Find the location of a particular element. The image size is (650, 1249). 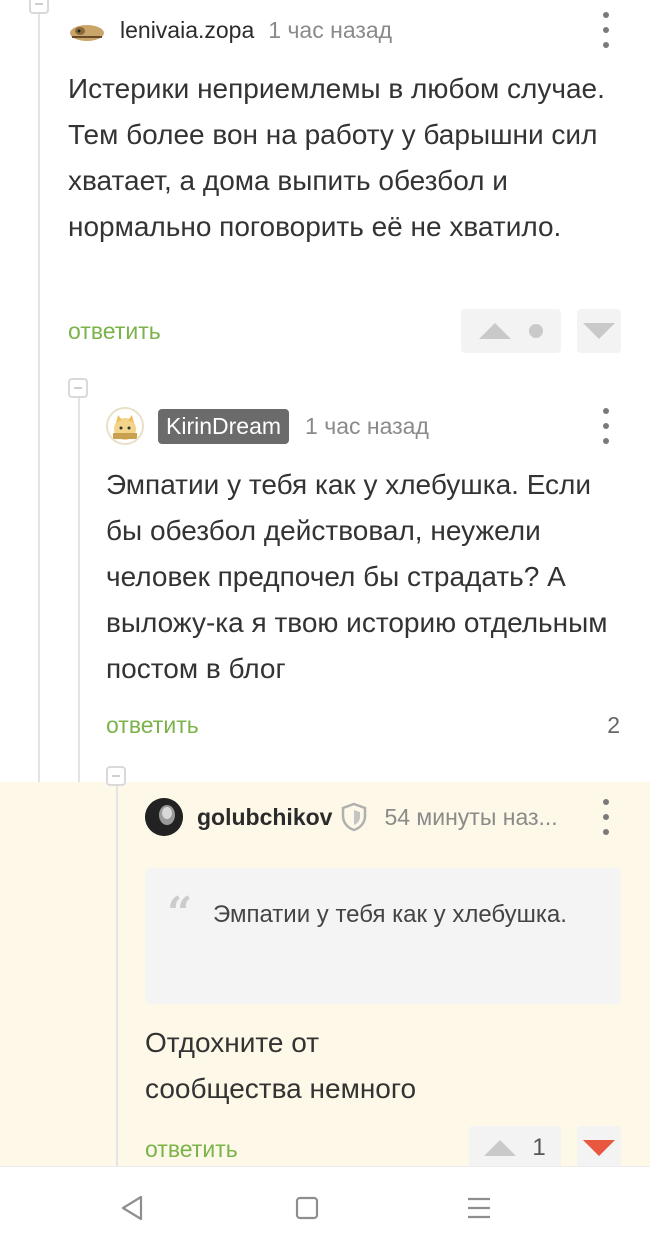

quote-block: “ Эмпатии у тебя как у хлебушка. is located at coordinates (383, 936).